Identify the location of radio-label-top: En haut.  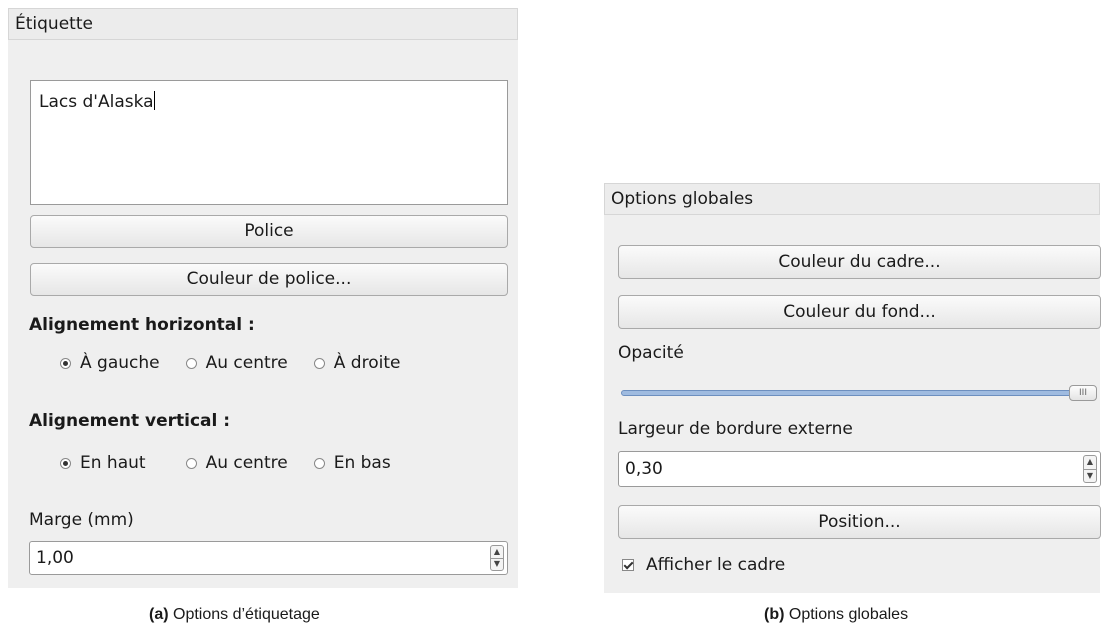
(113, 463).